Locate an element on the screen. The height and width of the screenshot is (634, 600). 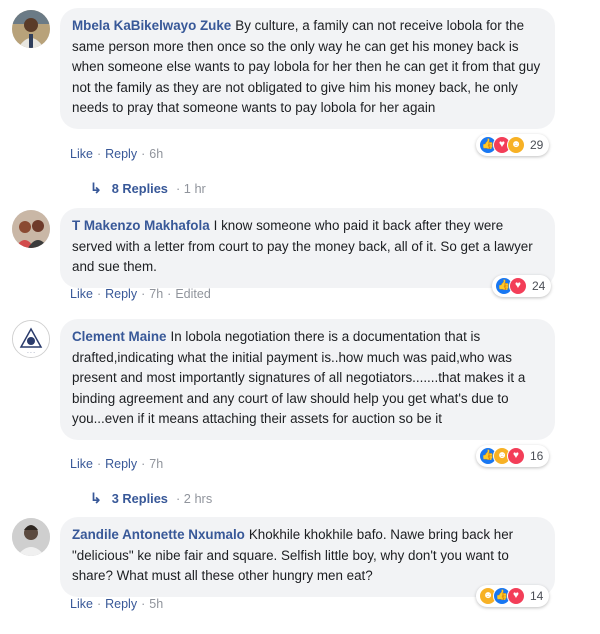
comment-author: T Makenzo Makhafola is located at coordinates (141, 225).